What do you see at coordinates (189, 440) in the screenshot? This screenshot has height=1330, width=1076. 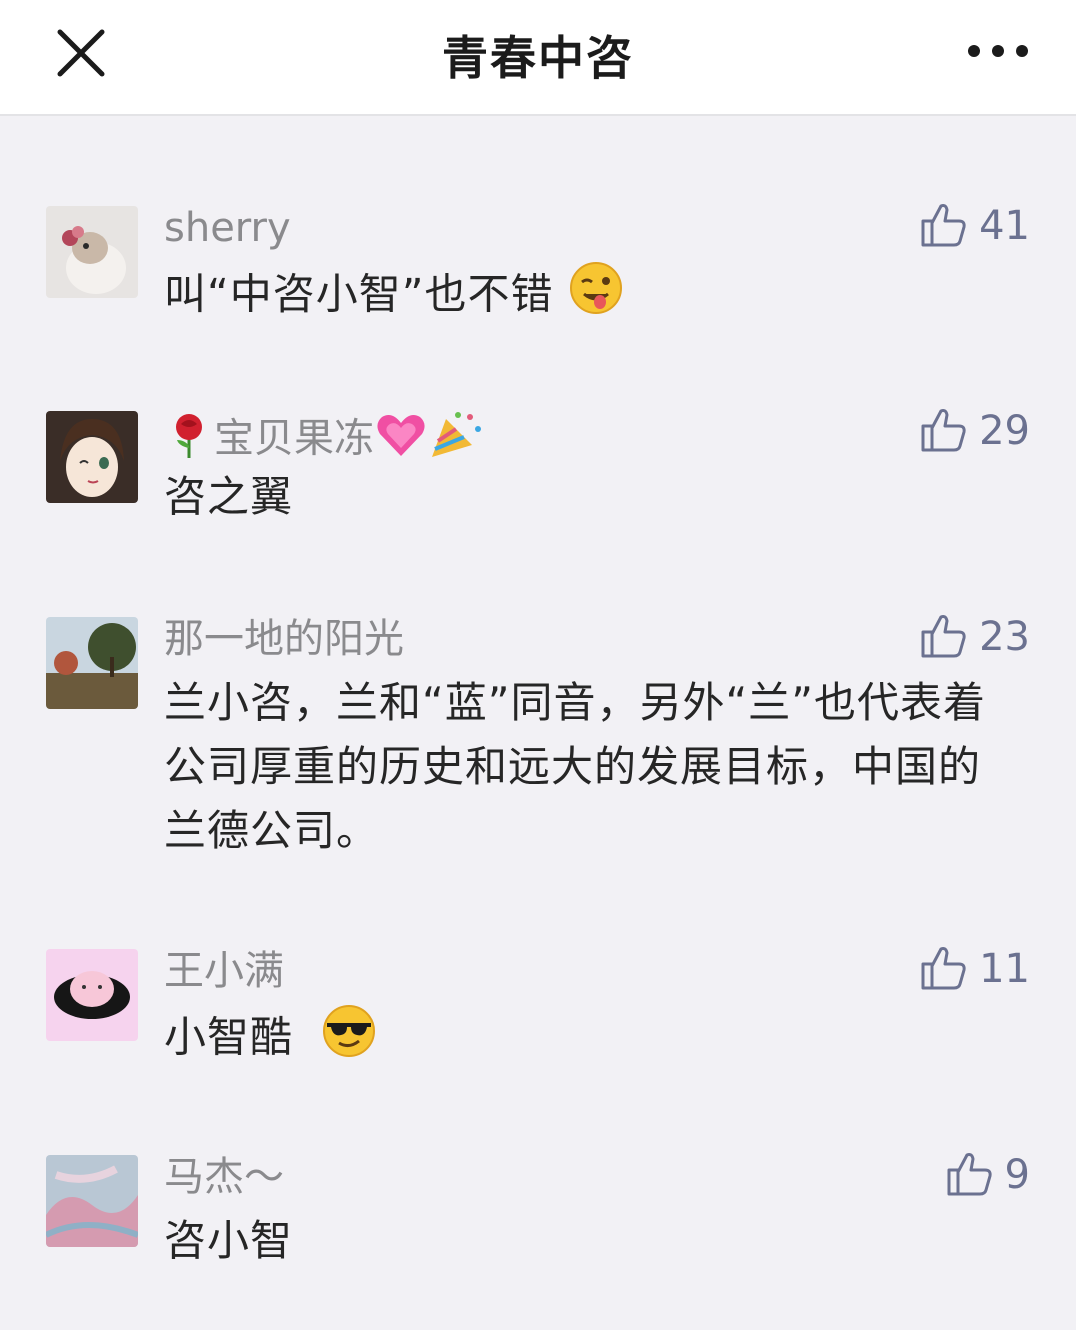 I see `rose-emoji` at bounding box center [189, 440].